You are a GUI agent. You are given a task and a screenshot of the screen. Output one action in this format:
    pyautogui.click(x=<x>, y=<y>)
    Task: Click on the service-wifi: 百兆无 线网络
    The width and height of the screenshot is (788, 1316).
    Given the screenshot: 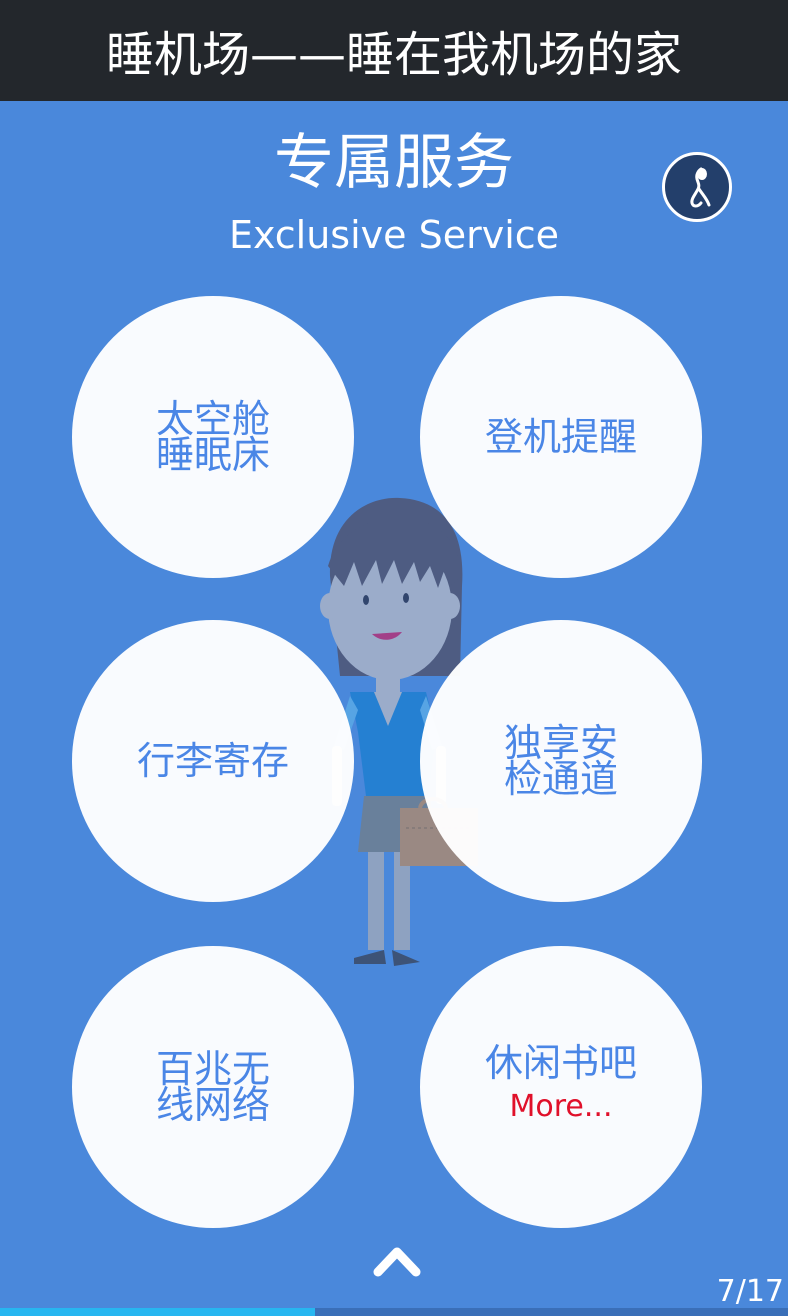 What is the action you would take?
    pyautogui.click(x=213, y=1087)
    